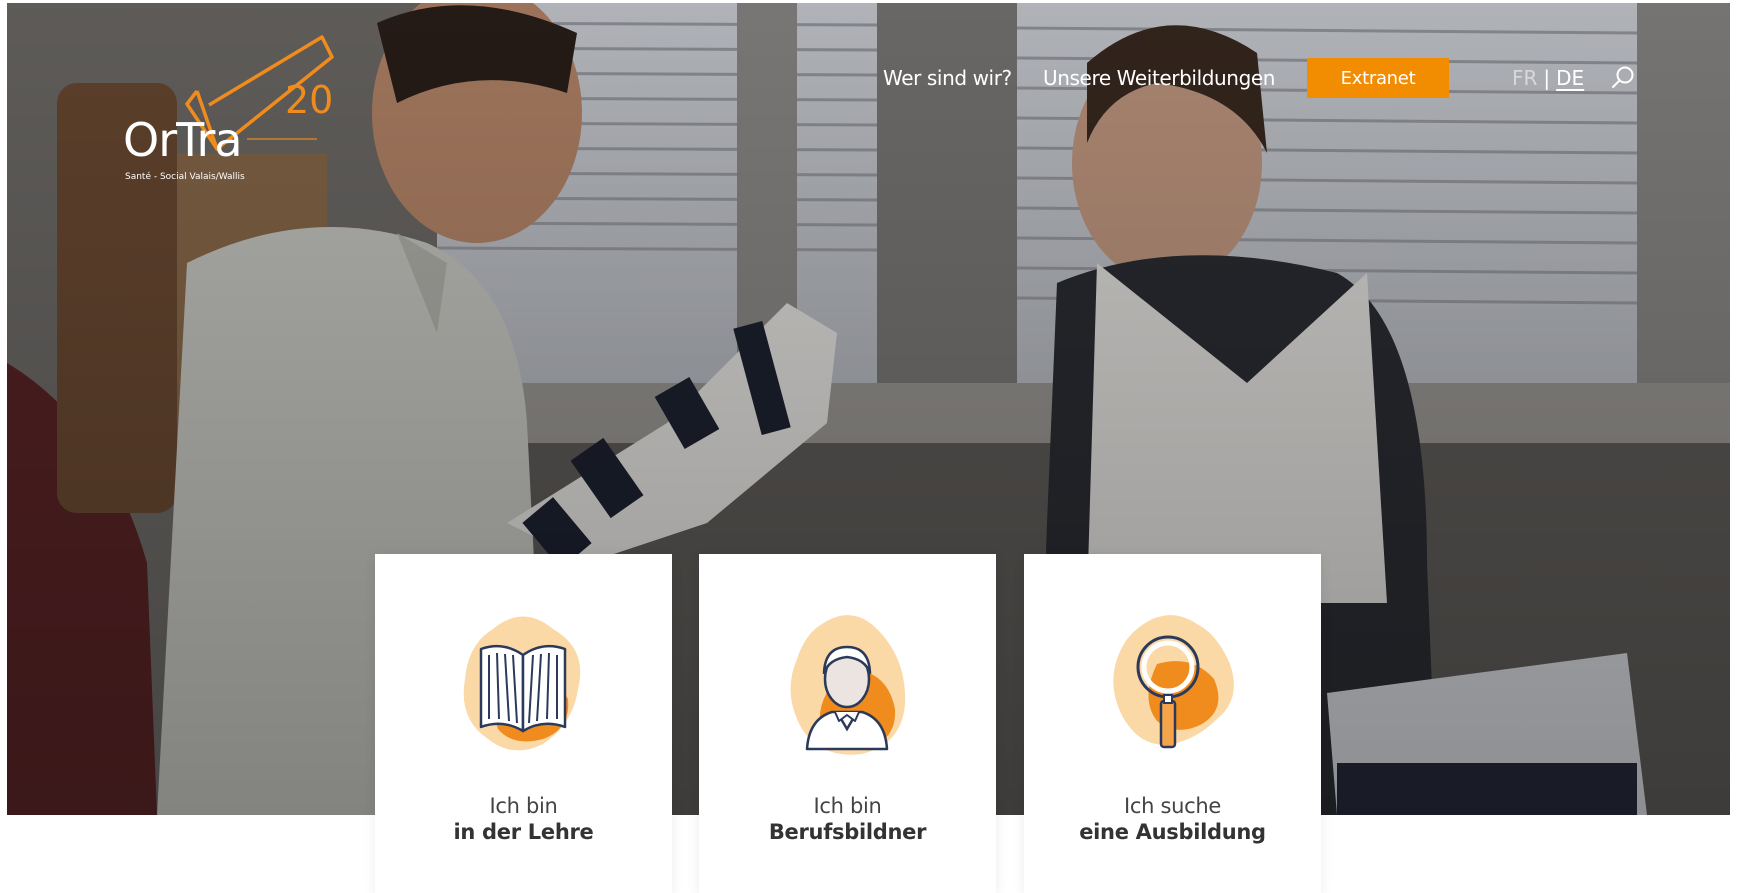 Image resolution: width=1737 pixels, height=893 pixels. What do you see at coordinates (1570, 78) in the screenshot?
I see `lang-de-link: DE` at bounding box center [1570, 78].